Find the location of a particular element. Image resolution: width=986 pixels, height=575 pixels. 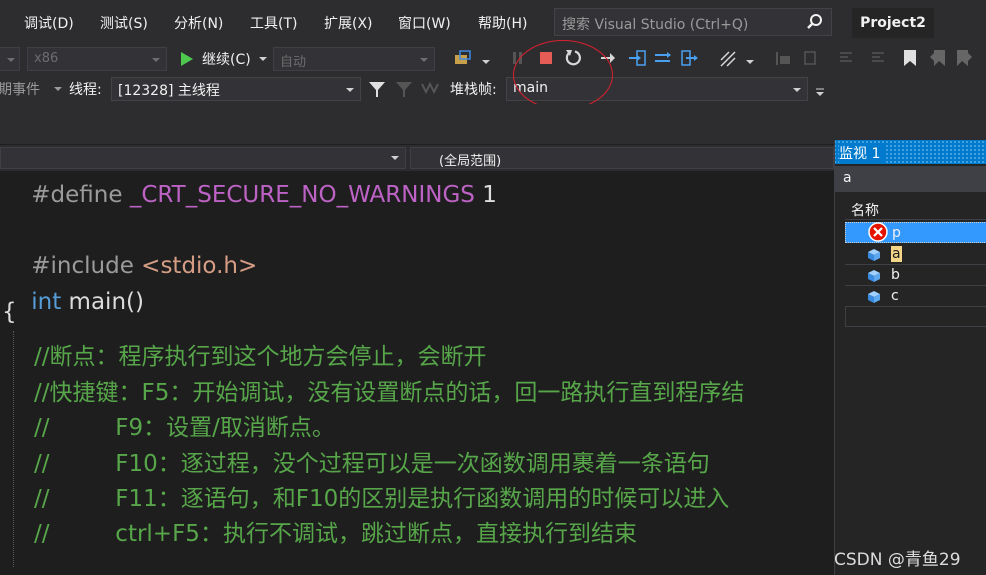

watch-row-name: a is located at coordinates (896, 254).